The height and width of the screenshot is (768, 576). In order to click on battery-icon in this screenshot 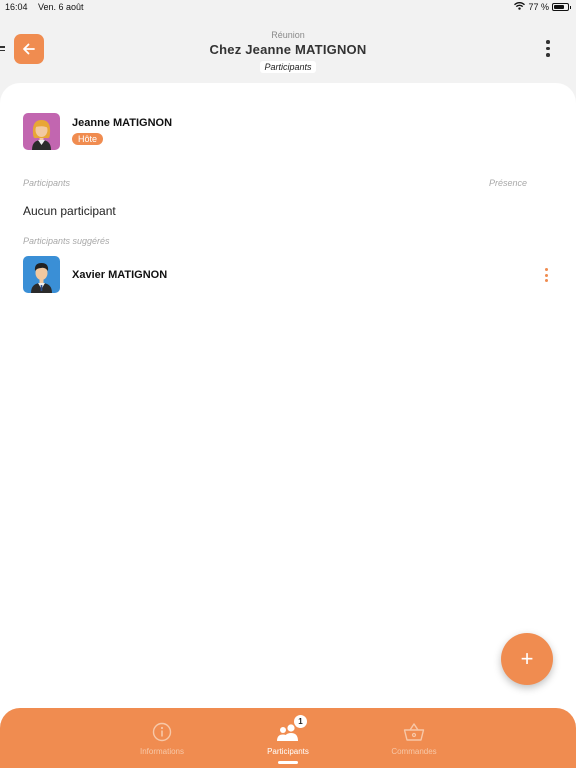, I will do `click(561, 7)`.